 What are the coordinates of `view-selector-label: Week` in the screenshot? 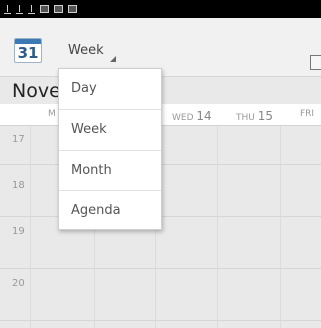 It's located at (86, 50).